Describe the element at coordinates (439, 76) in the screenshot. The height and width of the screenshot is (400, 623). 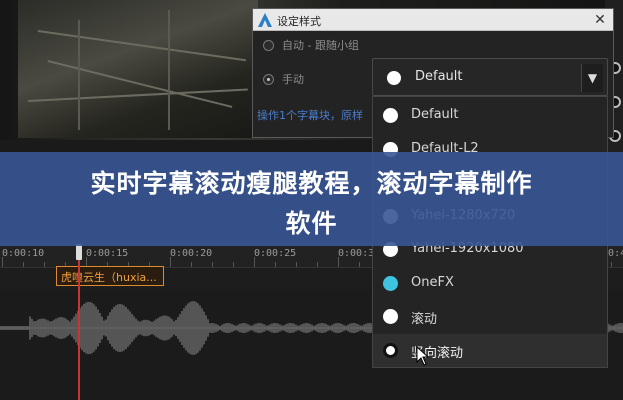
I see `dropdown-selected-value: Default` at that location.